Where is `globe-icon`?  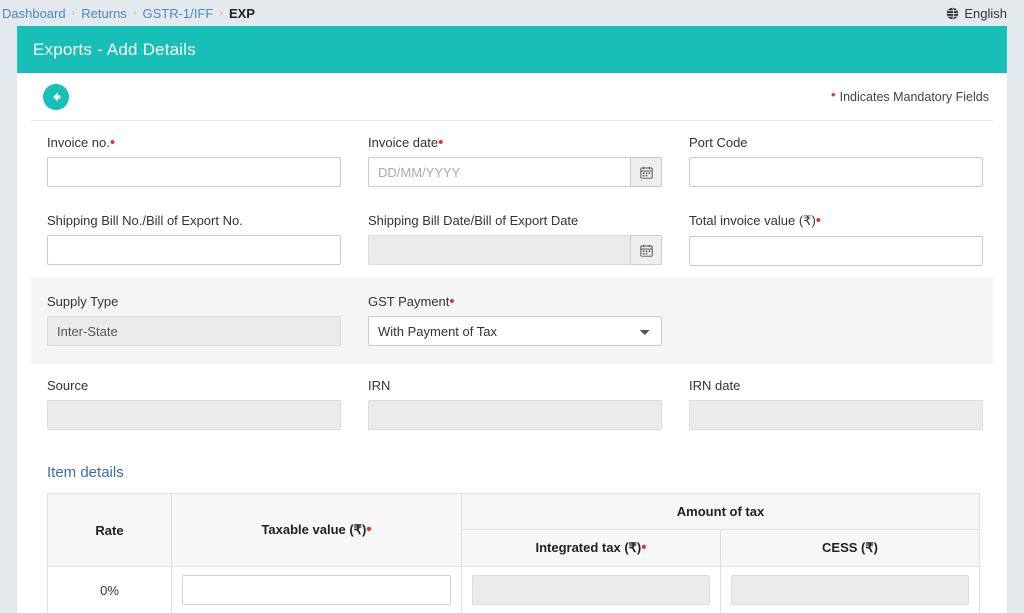
globe-icon is located at coordinates (952, 13).